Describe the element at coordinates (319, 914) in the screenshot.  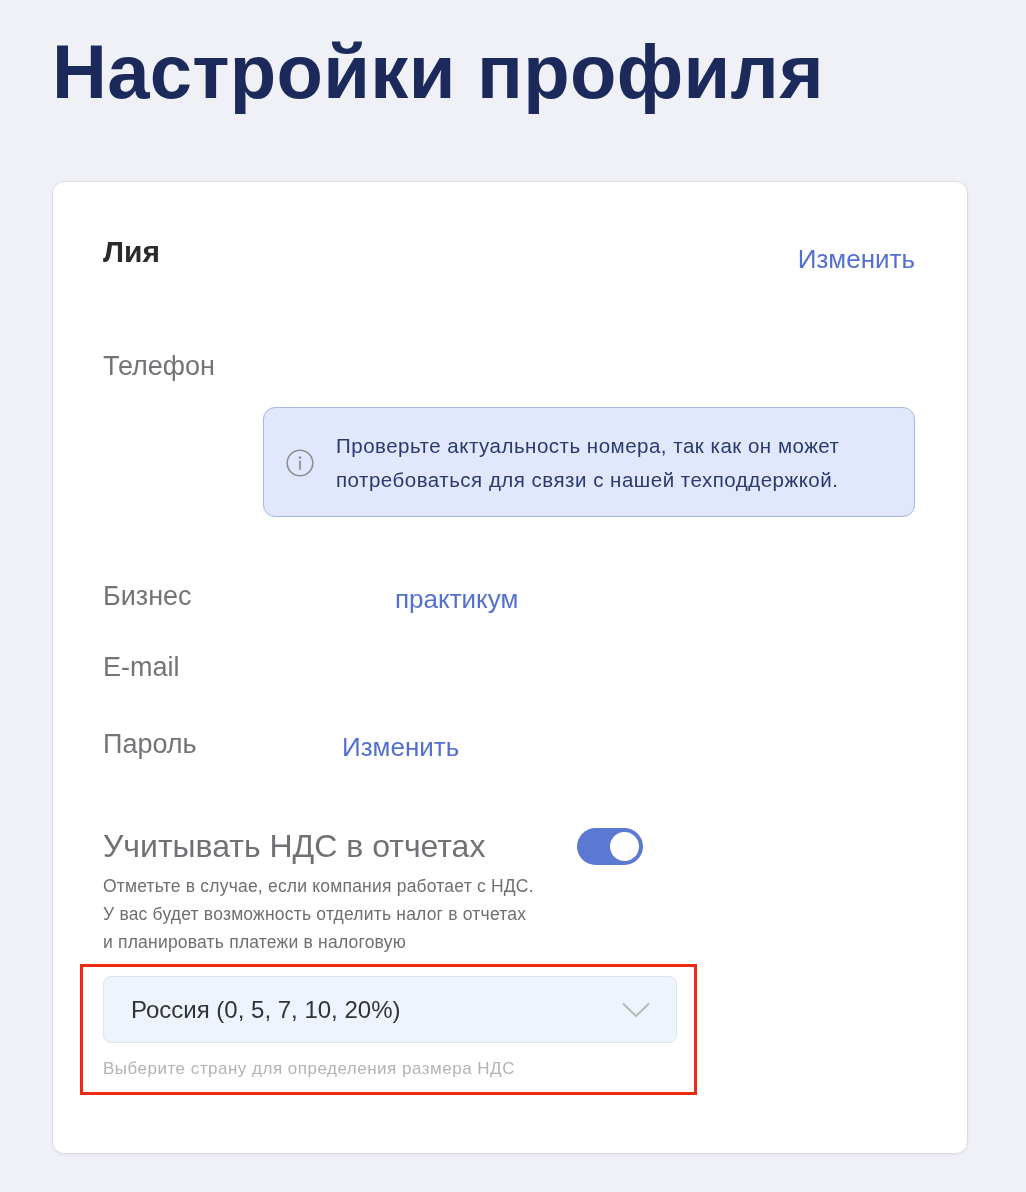
I see `vat-description: Отметьте в случае, если компания работает с НДС. У вас будет возможность отделить налог в отчетах и планировать платежи в налоговую` at that location.